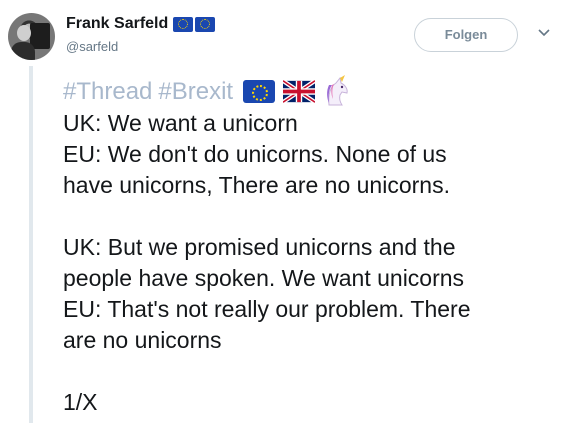 This screenshot has width=580, height=423. What do you see at coordinates (80, 402) in the screenshot?
I see `thread-counter: 1/X` at bounding box center [80, 402].